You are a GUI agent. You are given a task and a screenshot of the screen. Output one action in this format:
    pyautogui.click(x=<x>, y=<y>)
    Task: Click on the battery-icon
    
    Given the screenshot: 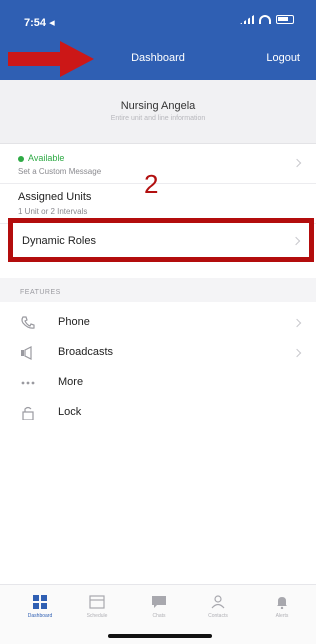 What is the action you would take?
    pyautogui.click(x=285, y=19)
    